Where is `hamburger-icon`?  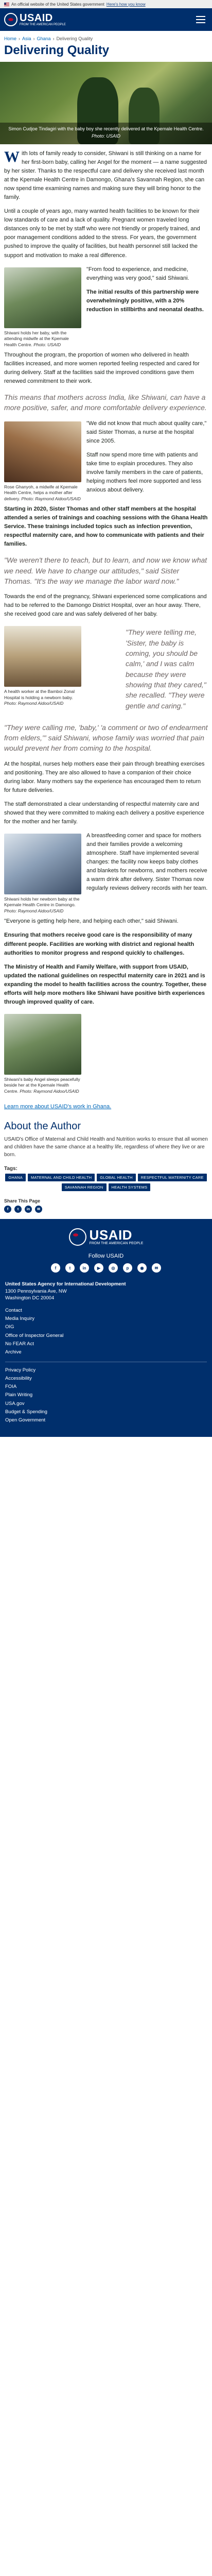
hamburger-icon is located at coordinates (200, 16).